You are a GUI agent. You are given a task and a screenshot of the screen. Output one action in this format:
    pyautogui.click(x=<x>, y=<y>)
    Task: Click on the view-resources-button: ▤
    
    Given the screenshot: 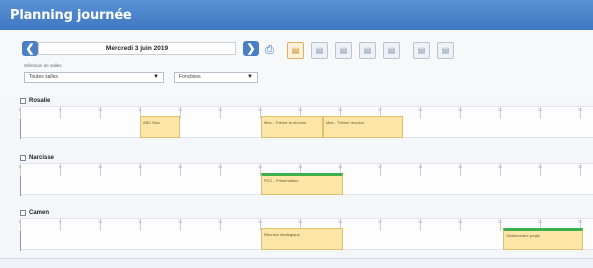 What is the action you would take?
    pyautogui.click(x=445, y=50)
    